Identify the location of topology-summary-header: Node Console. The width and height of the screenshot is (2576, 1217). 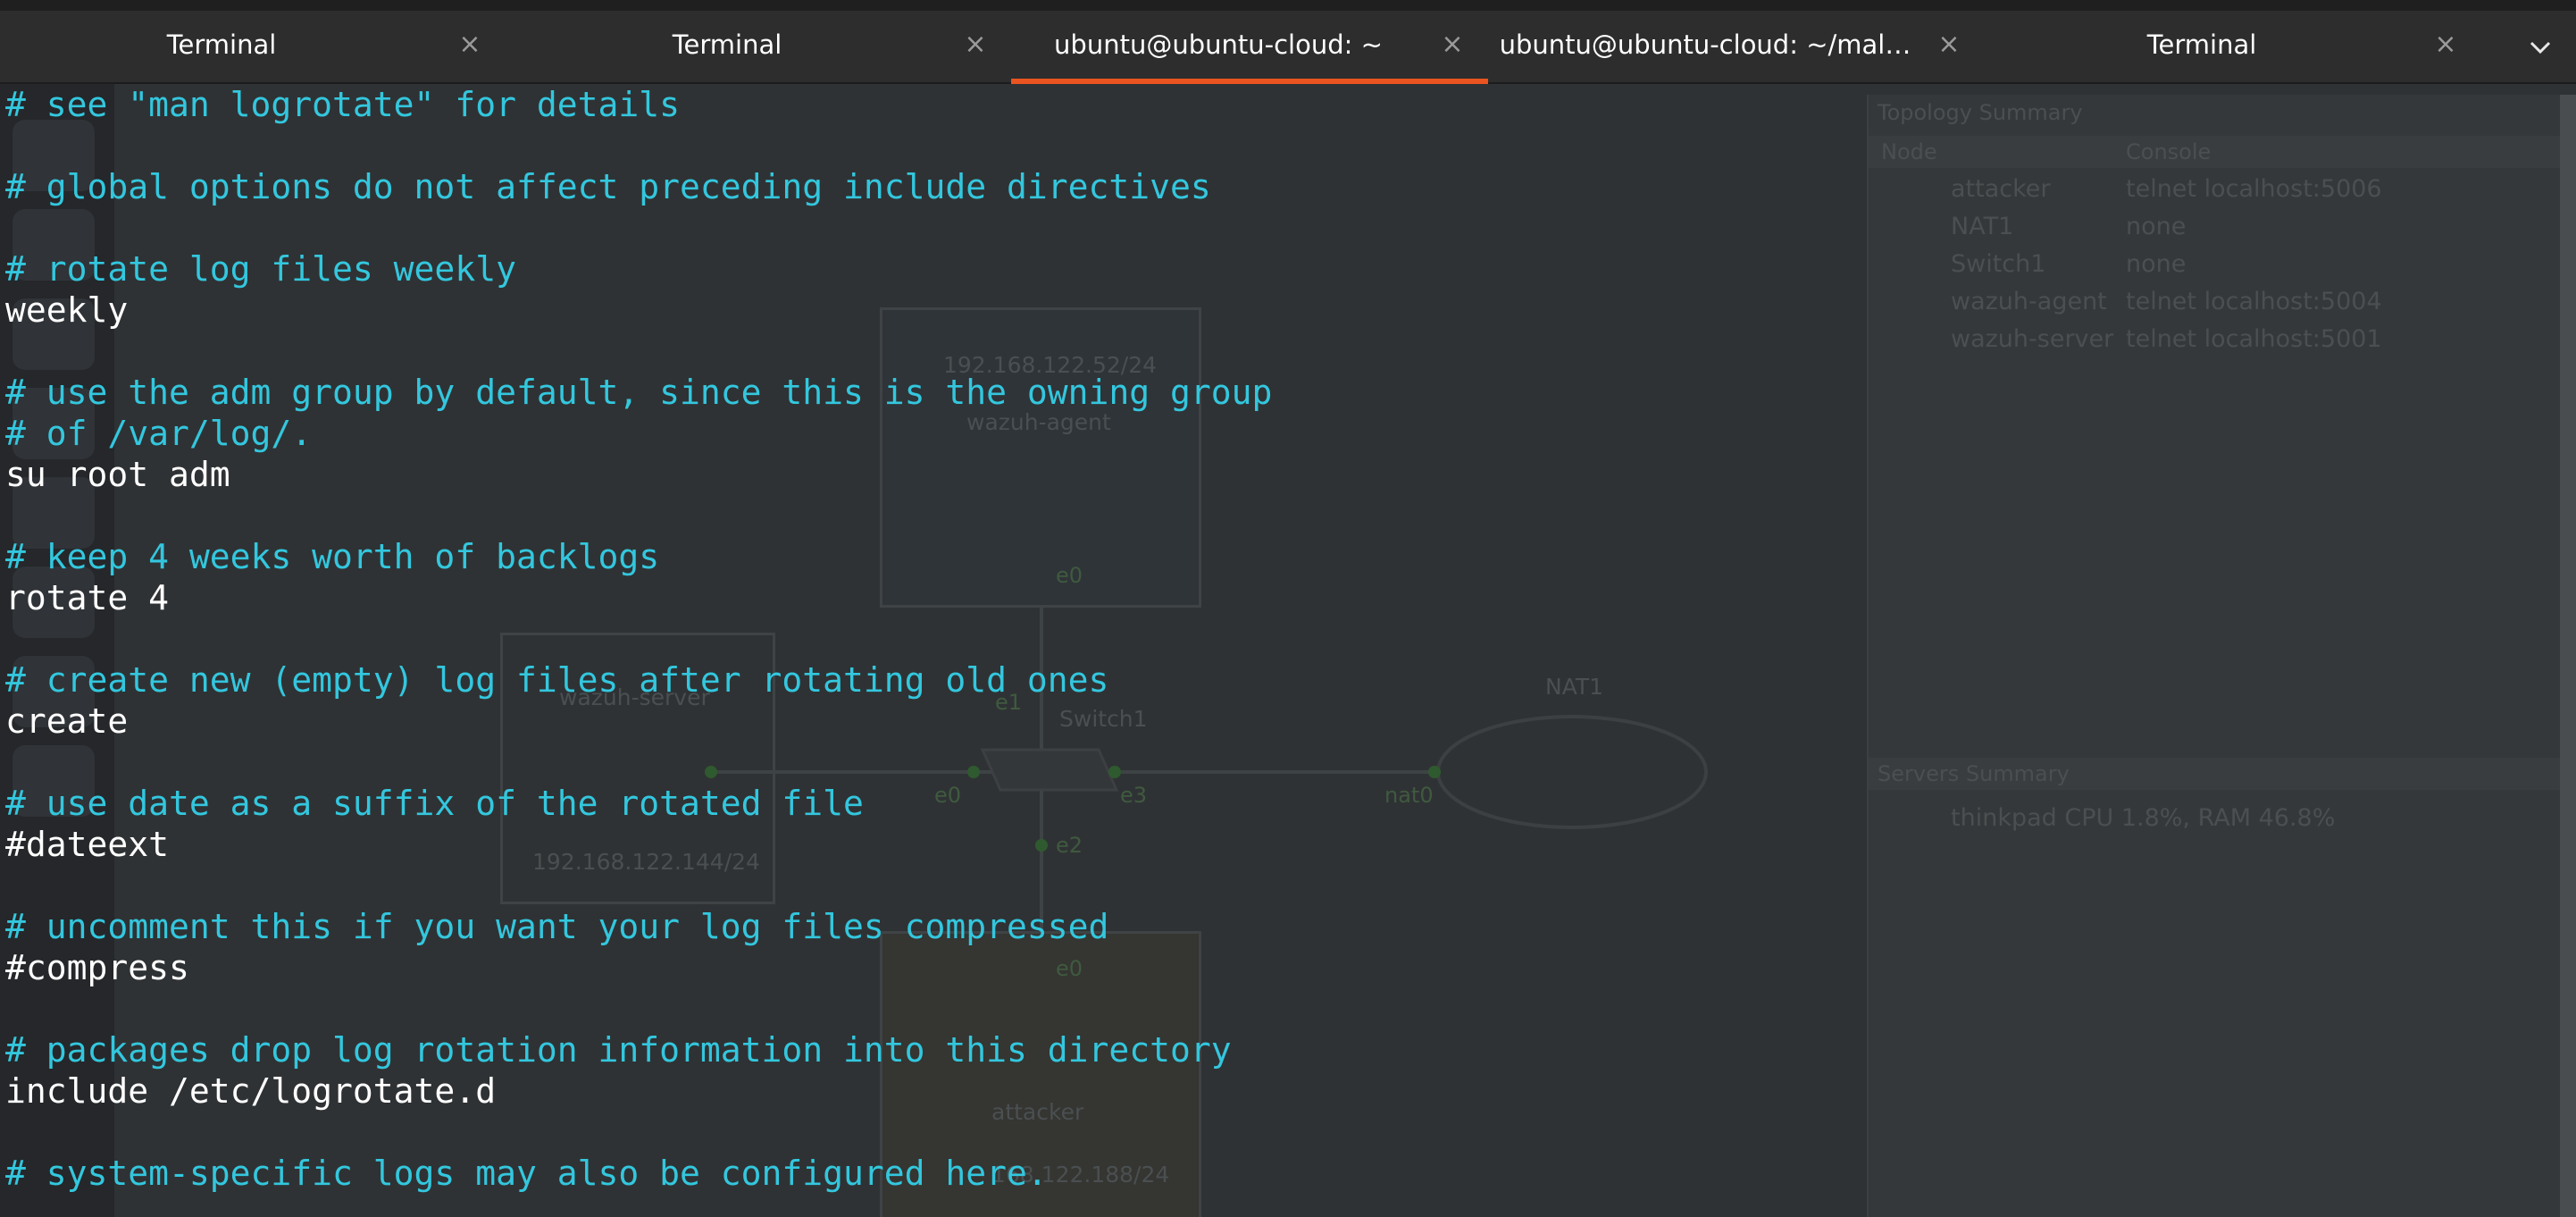
(2217, 152).